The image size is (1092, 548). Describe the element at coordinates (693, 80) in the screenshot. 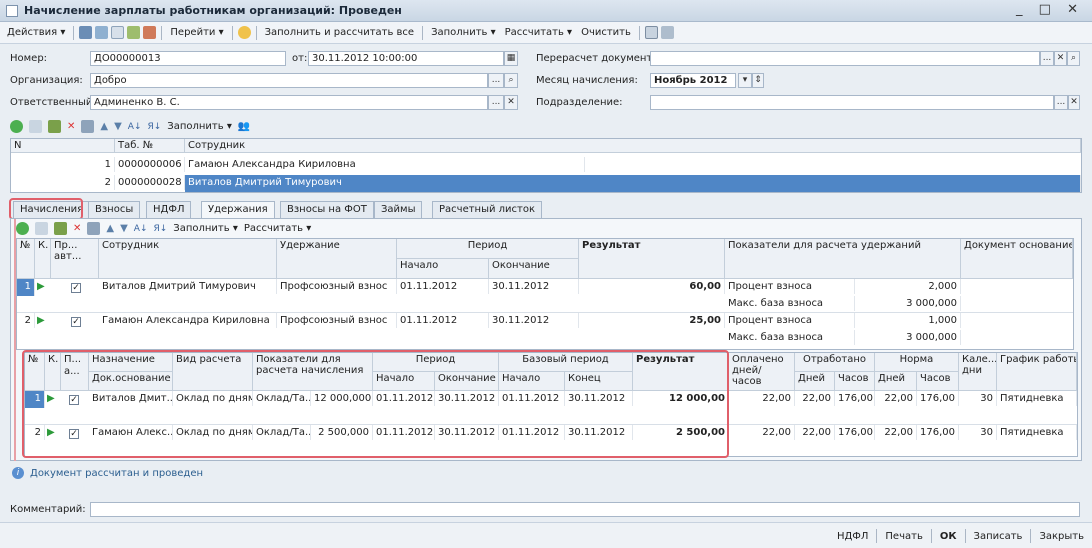

I see `month-field: Ноябрь 2012` at that location.